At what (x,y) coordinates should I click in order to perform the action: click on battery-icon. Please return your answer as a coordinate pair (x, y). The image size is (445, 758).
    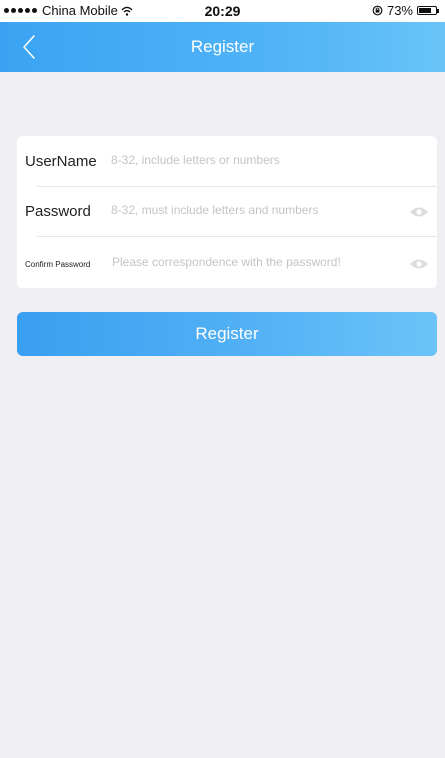
    Looking at the image, I should click on (428, 10).